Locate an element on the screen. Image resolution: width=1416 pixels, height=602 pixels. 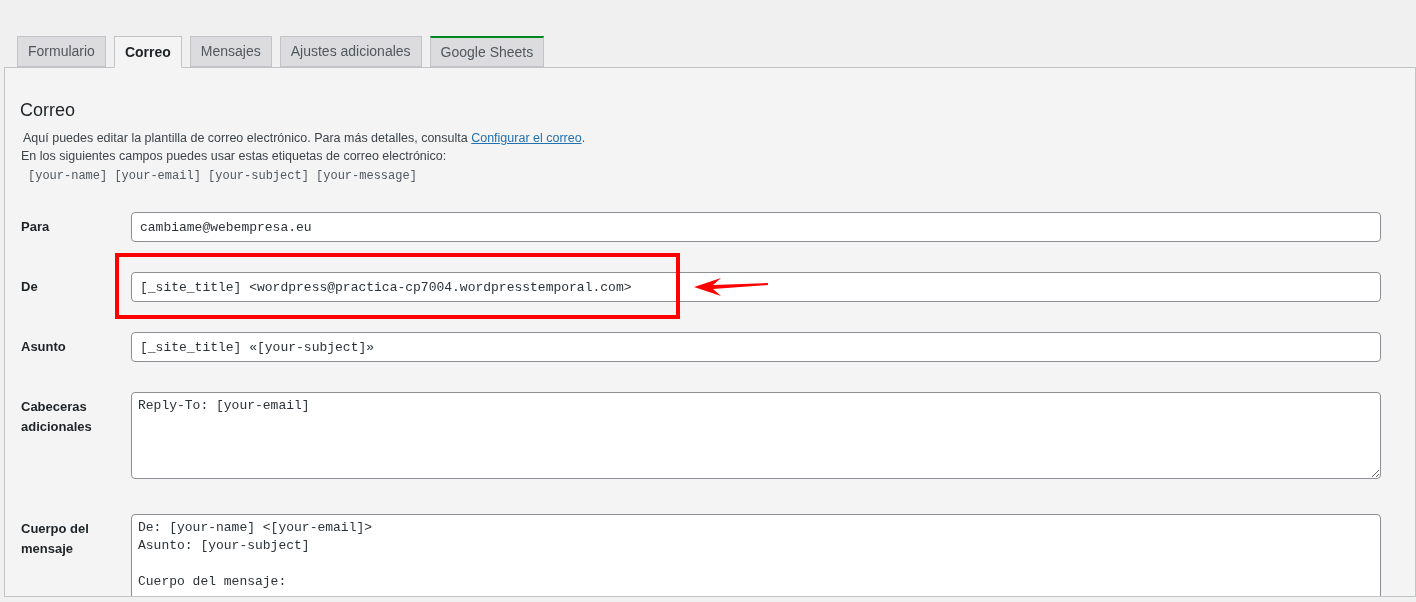
configure-mail-link: Configurar el correo is located at coordinates (526, 138).